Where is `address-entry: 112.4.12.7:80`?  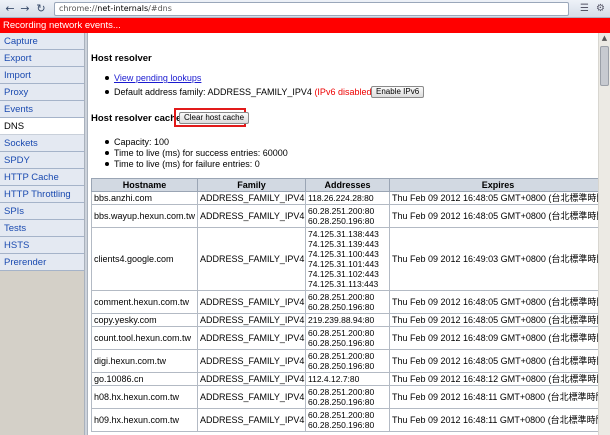 address-entry: 112.4.12.7:80 is located at coordinates (334, 379).